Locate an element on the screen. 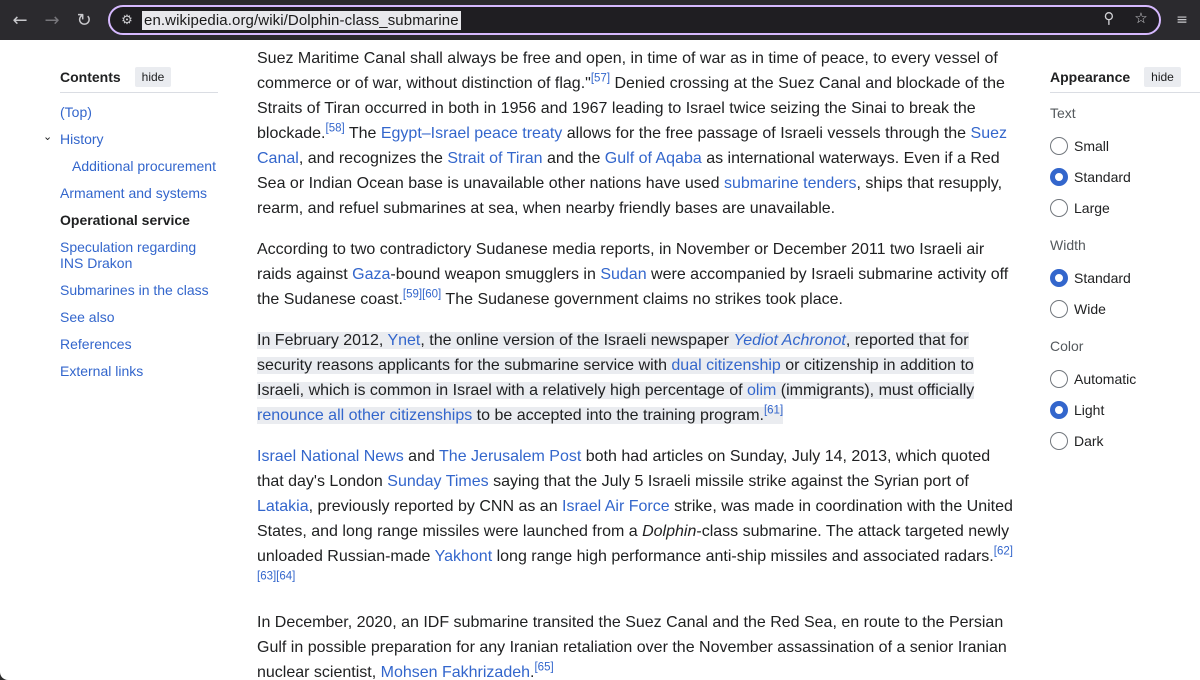 This screenshot has width=1200, height=680. text: (immigrants), must officially is located at coordinates (875, 390).